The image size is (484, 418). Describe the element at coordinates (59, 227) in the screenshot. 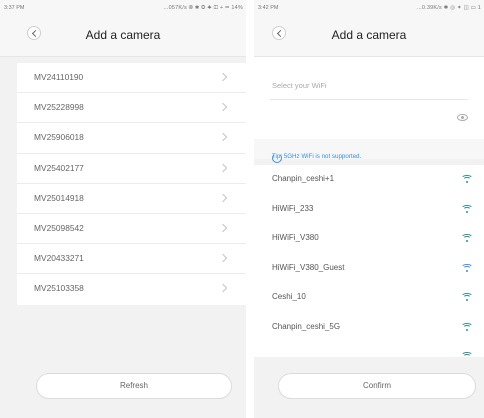

I see `camera-id: MV25098542` at that location.